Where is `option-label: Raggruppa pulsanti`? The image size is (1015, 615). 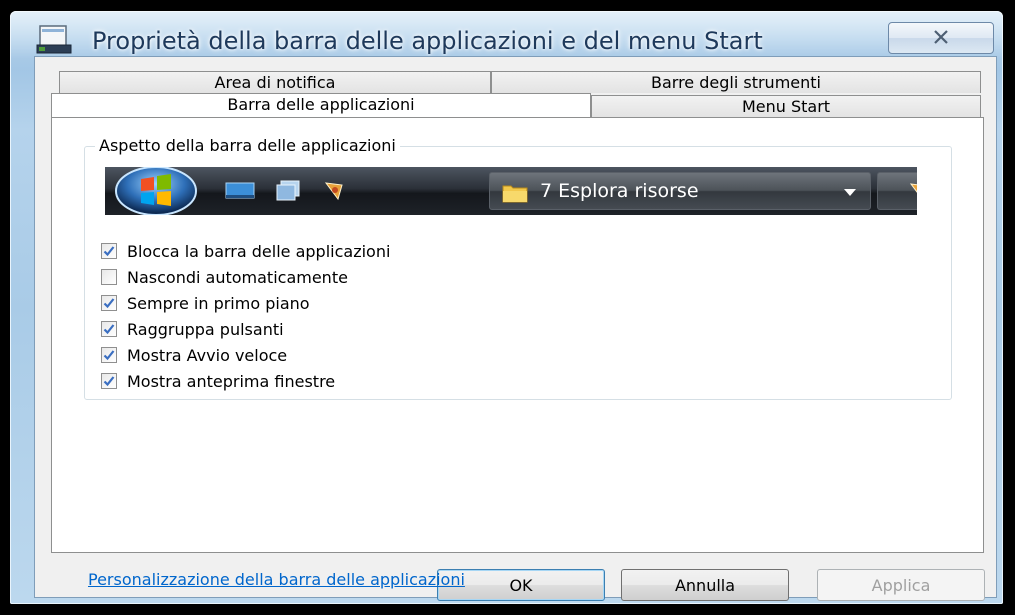 option-label: Raggruppa pulsanti is located at coordinates (205, 329).